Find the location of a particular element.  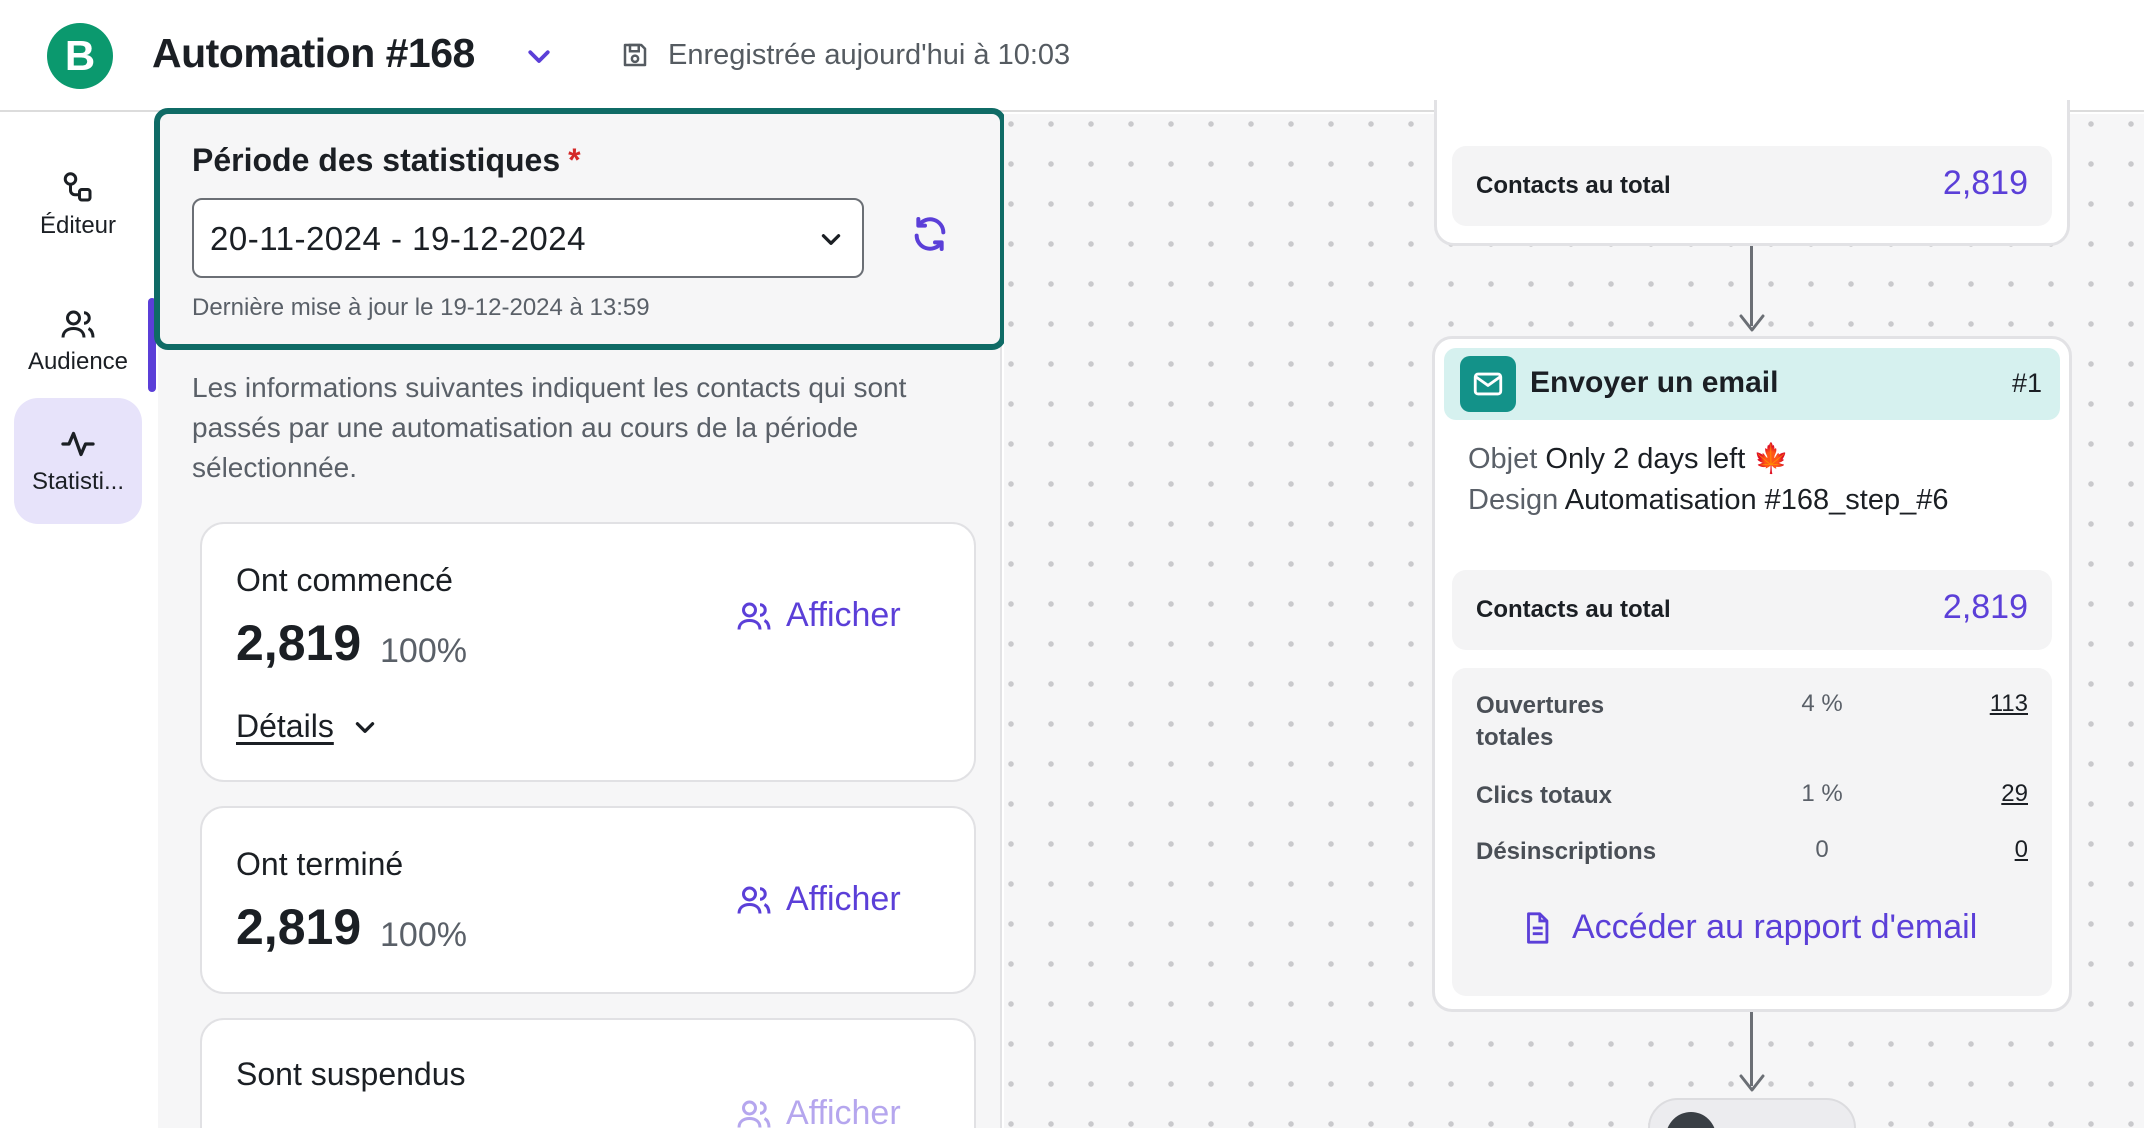

email-node-title: Envoyer un email is located at coordinates (1654, 382).